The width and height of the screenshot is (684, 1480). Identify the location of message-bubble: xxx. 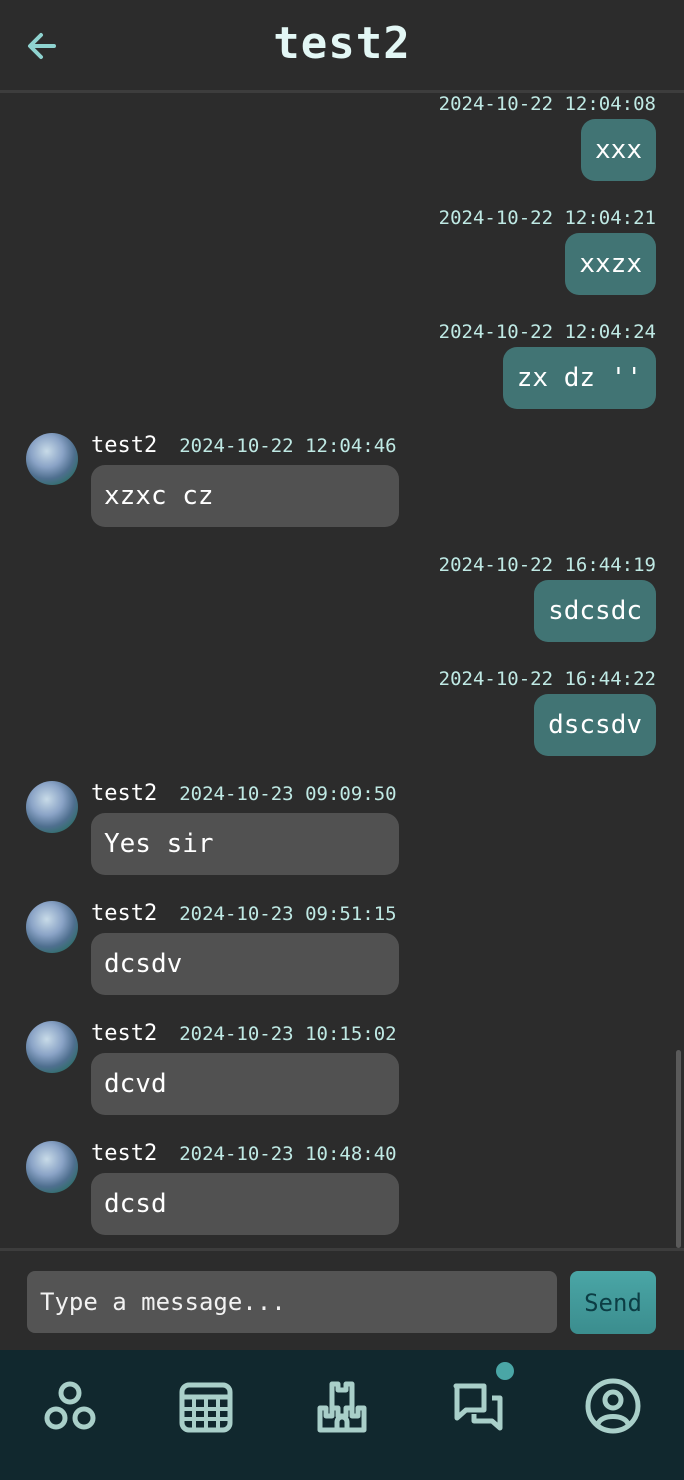
(618, 150).